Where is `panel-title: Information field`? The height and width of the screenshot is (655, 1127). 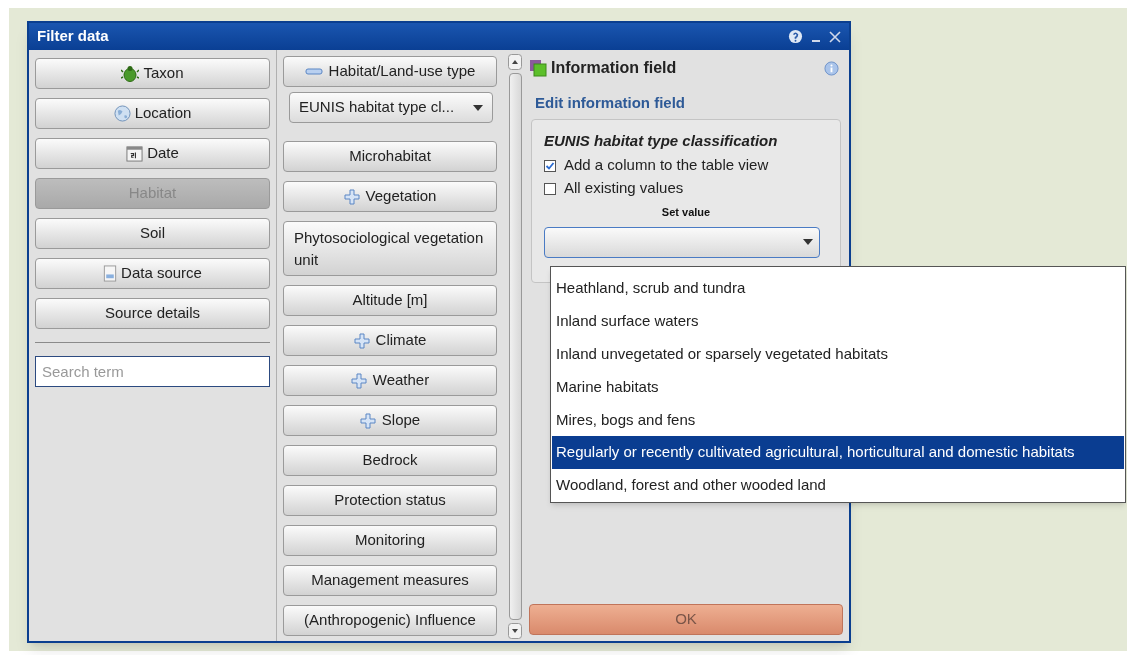
panel-title: Information field is located at coordinates (614, 68).